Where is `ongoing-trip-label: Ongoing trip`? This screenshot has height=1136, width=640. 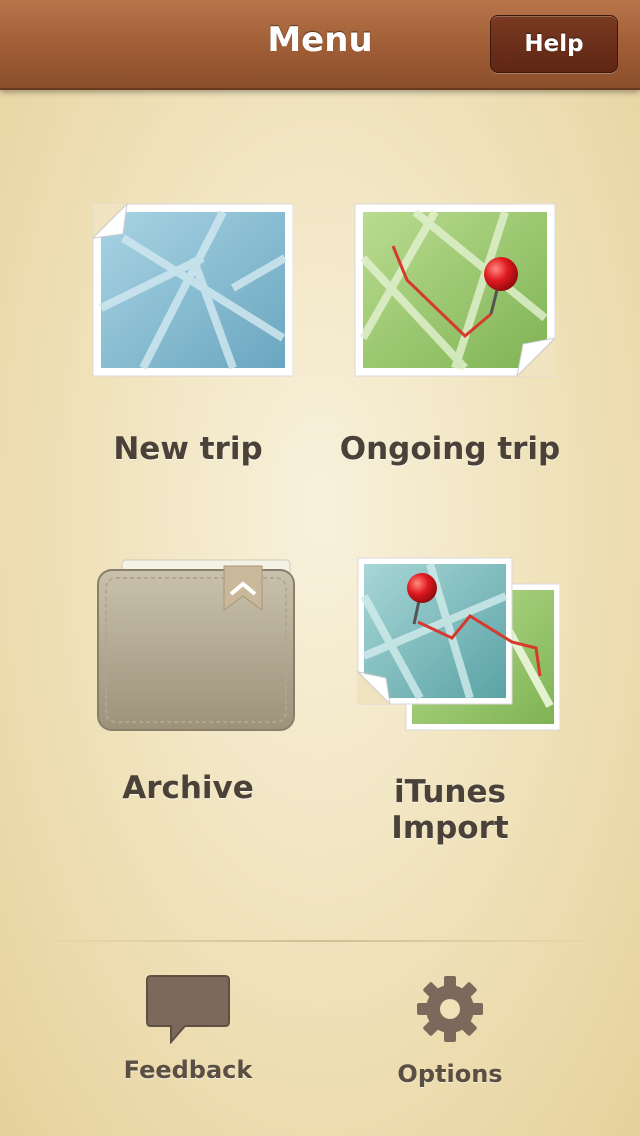 ongoing-trip-label: Ongoing trip is located at coordinates (450, 449).